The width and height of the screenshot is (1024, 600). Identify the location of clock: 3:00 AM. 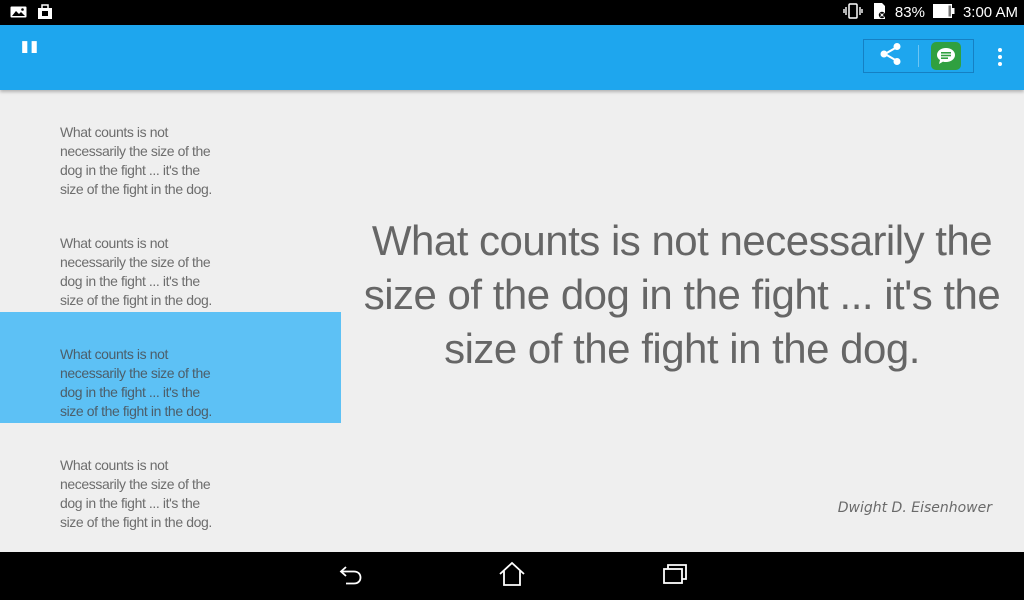
(990, 12).